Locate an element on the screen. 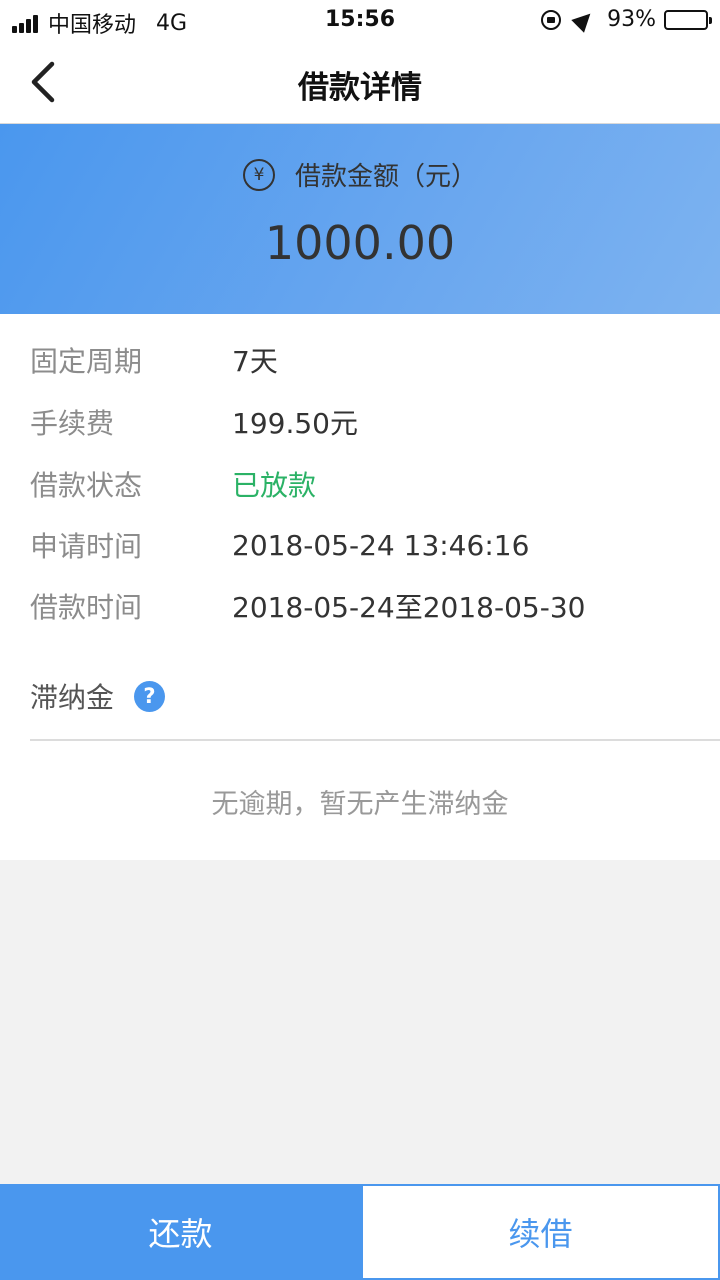  loan-amount-banner: ¥ 借款金额（元） 1000.00 is located at coordinates (360, 219).